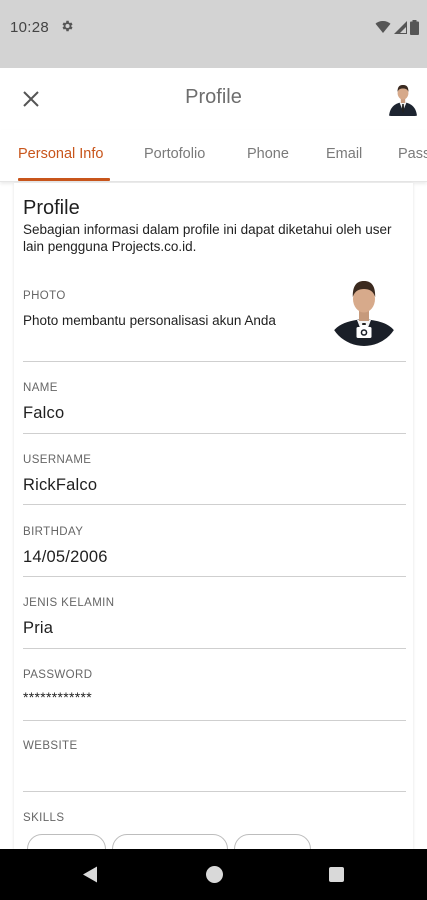 This screenshot has width=427, height=900. I want to click on recent-apps-icon, so click(336, 874).